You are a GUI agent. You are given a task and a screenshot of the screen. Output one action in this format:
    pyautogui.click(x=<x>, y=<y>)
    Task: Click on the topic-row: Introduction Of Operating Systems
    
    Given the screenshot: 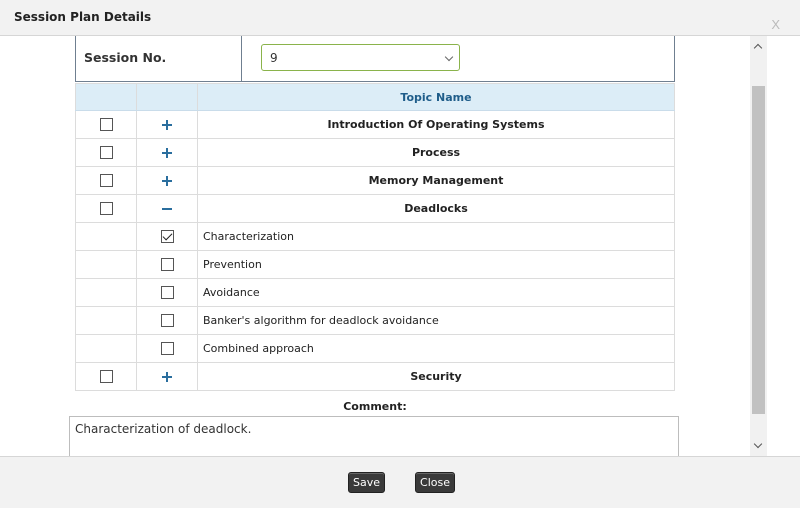 What is the action you would take?
    pyautogui.click(x=375, y=124)
    